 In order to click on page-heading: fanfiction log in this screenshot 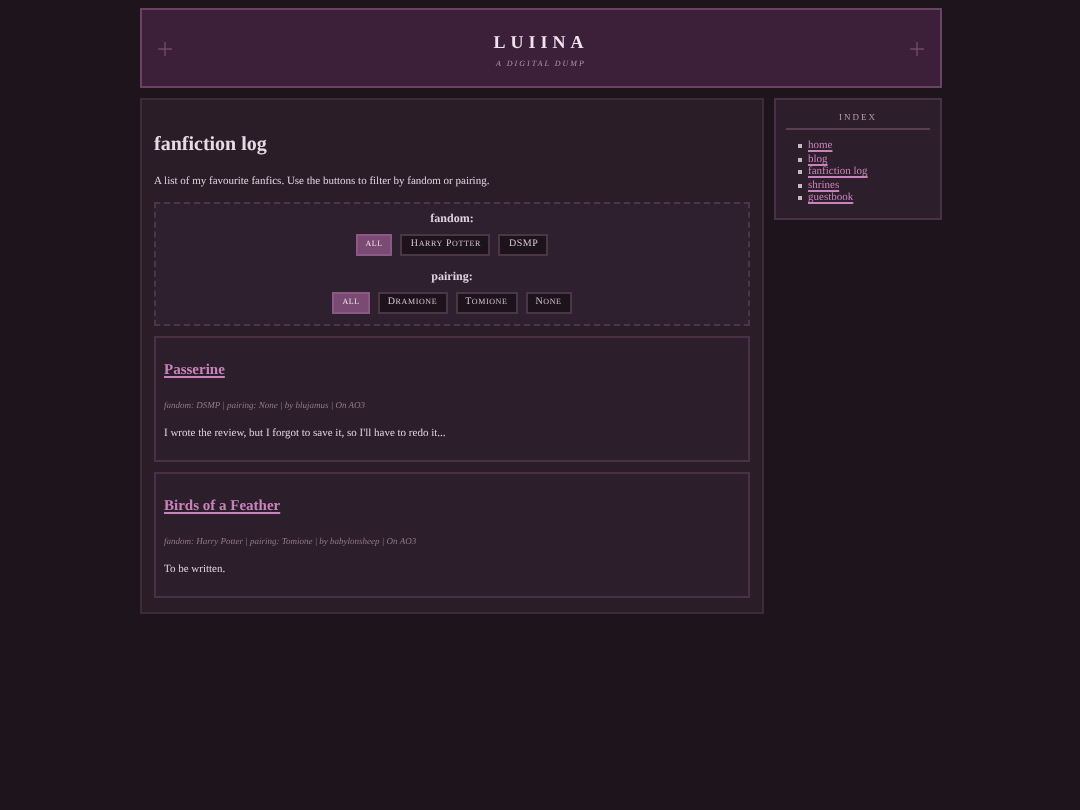, I will do `click(211, 145)`.